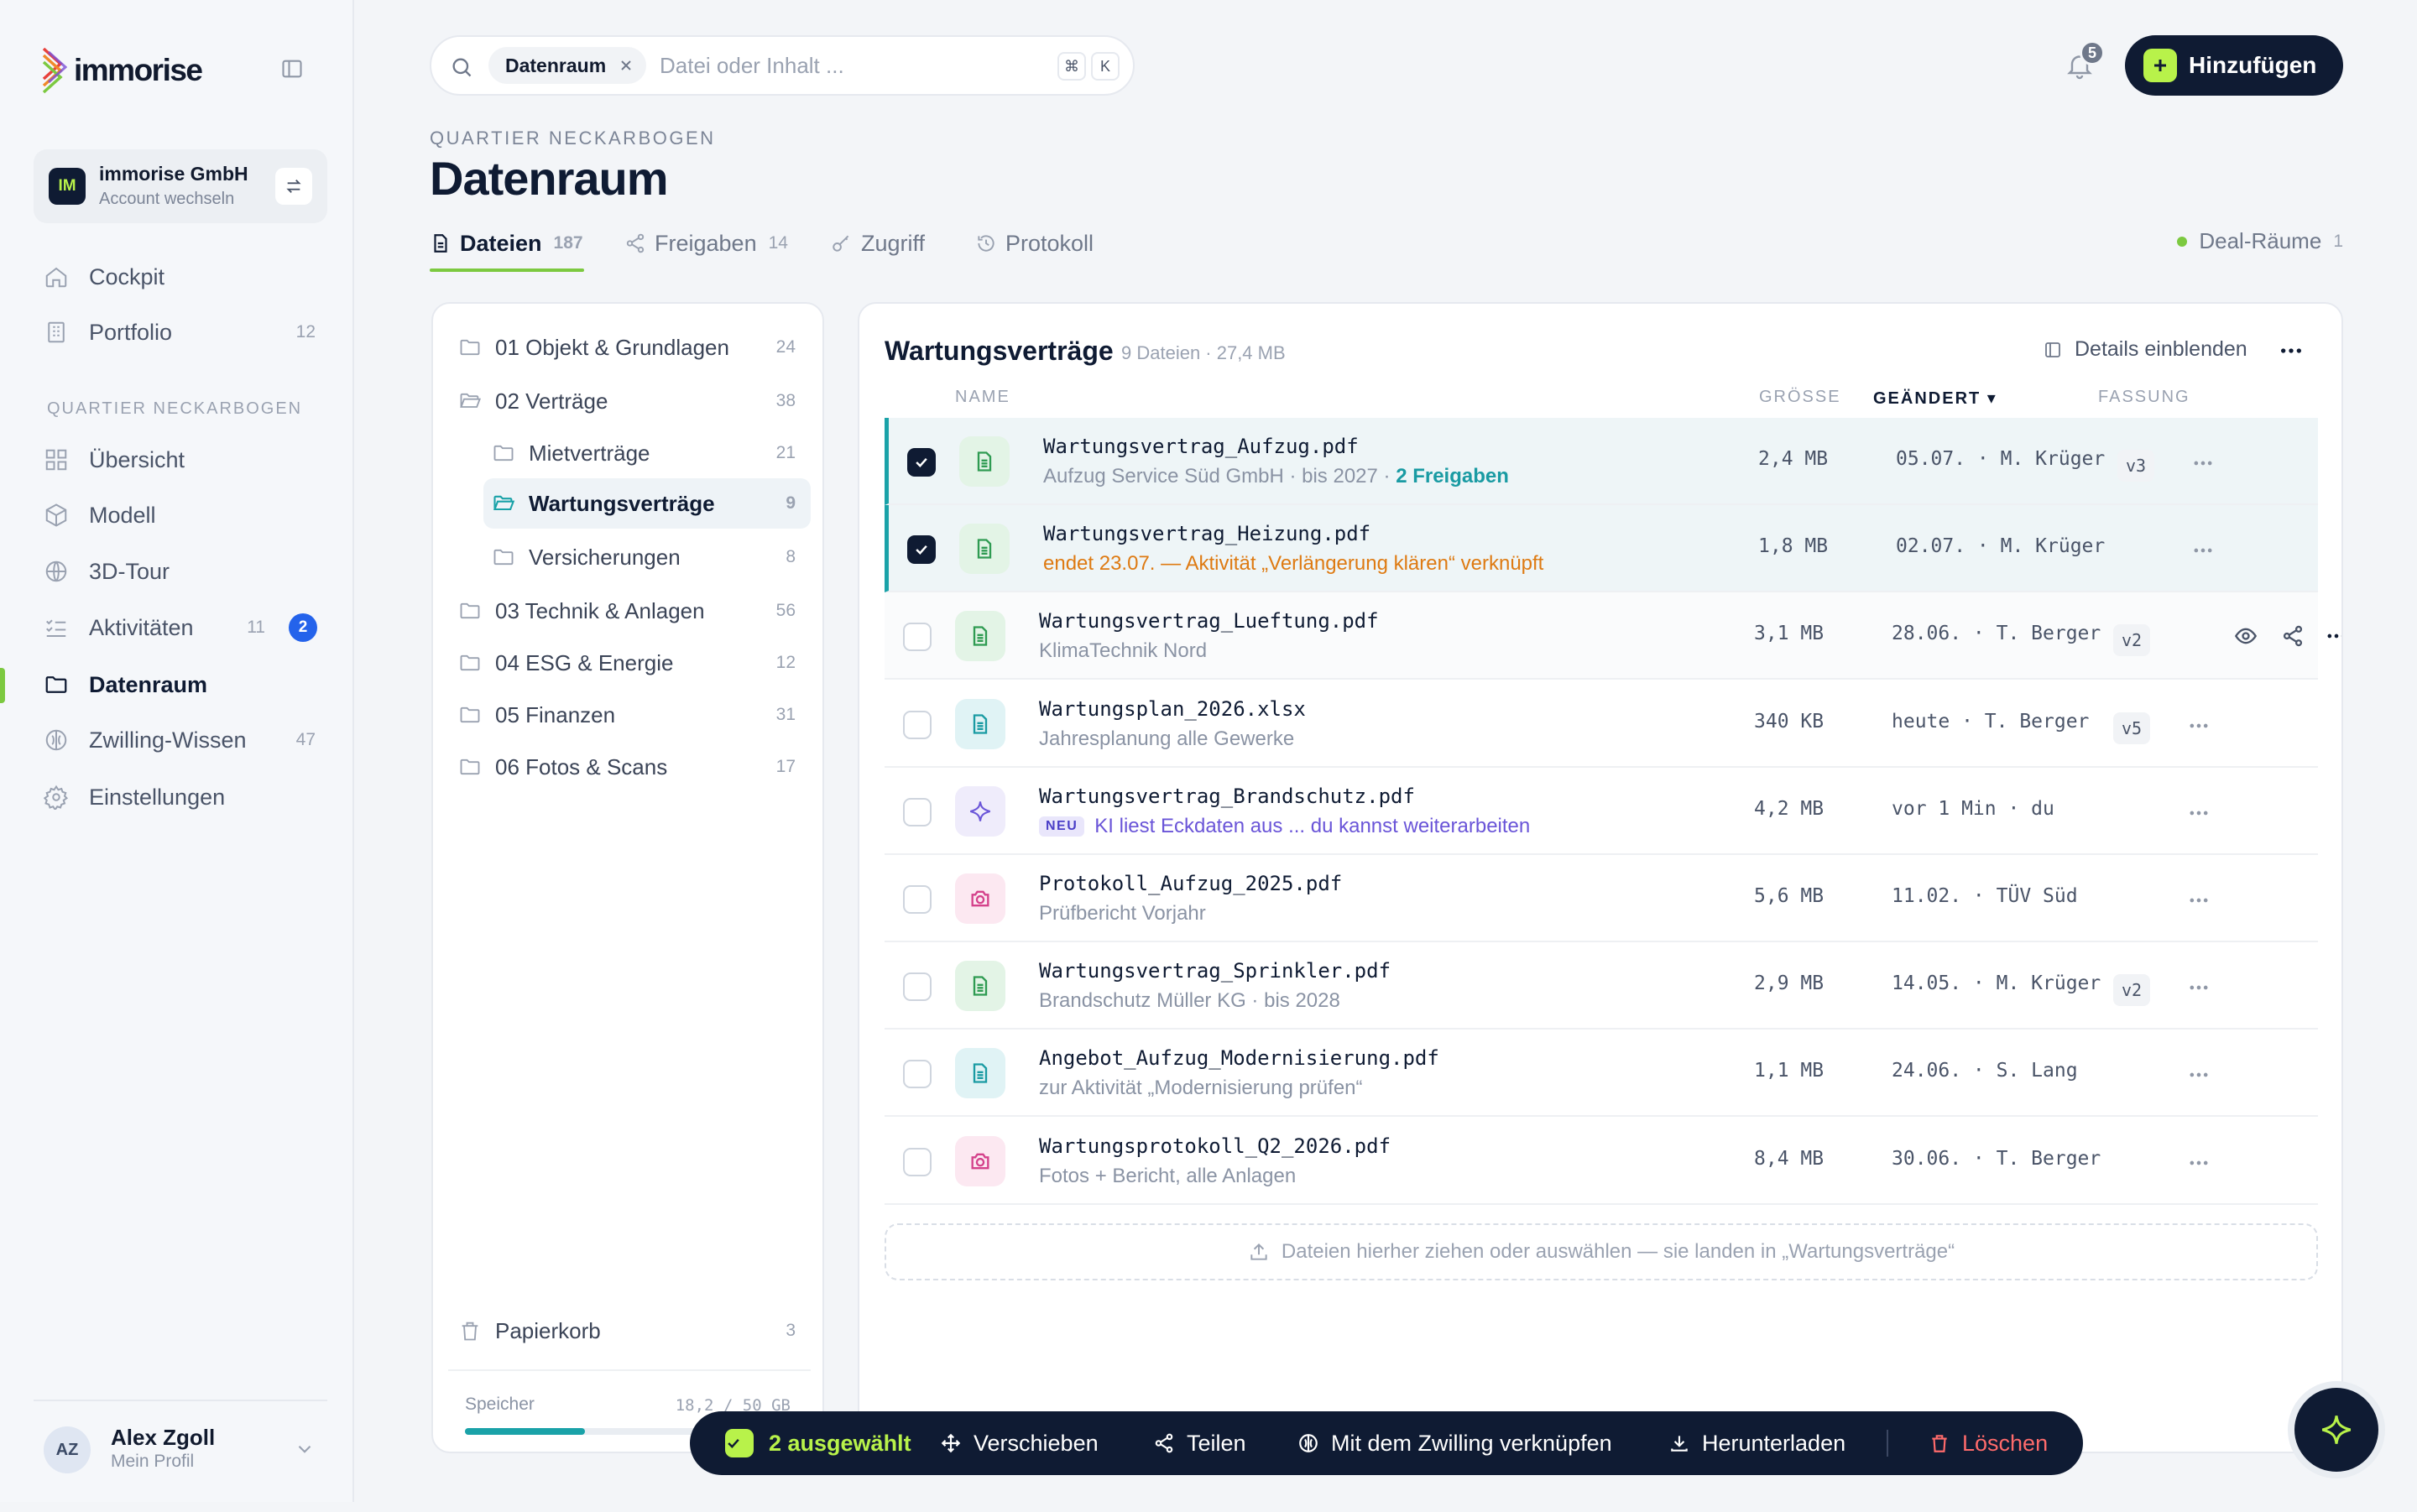 The width and height of the screenshot is (2417, 1512). What do you see at coordinates (1201, 447) in the screenshot?
I see `file-name: Wartungsvertrag_Aufzug.pdf` at bounding box center [1201, 447].